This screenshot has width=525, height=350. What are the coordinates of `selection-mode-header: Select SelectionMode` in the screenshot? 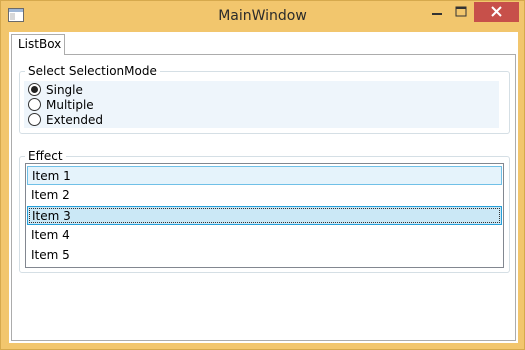 It's located at (92, 71).